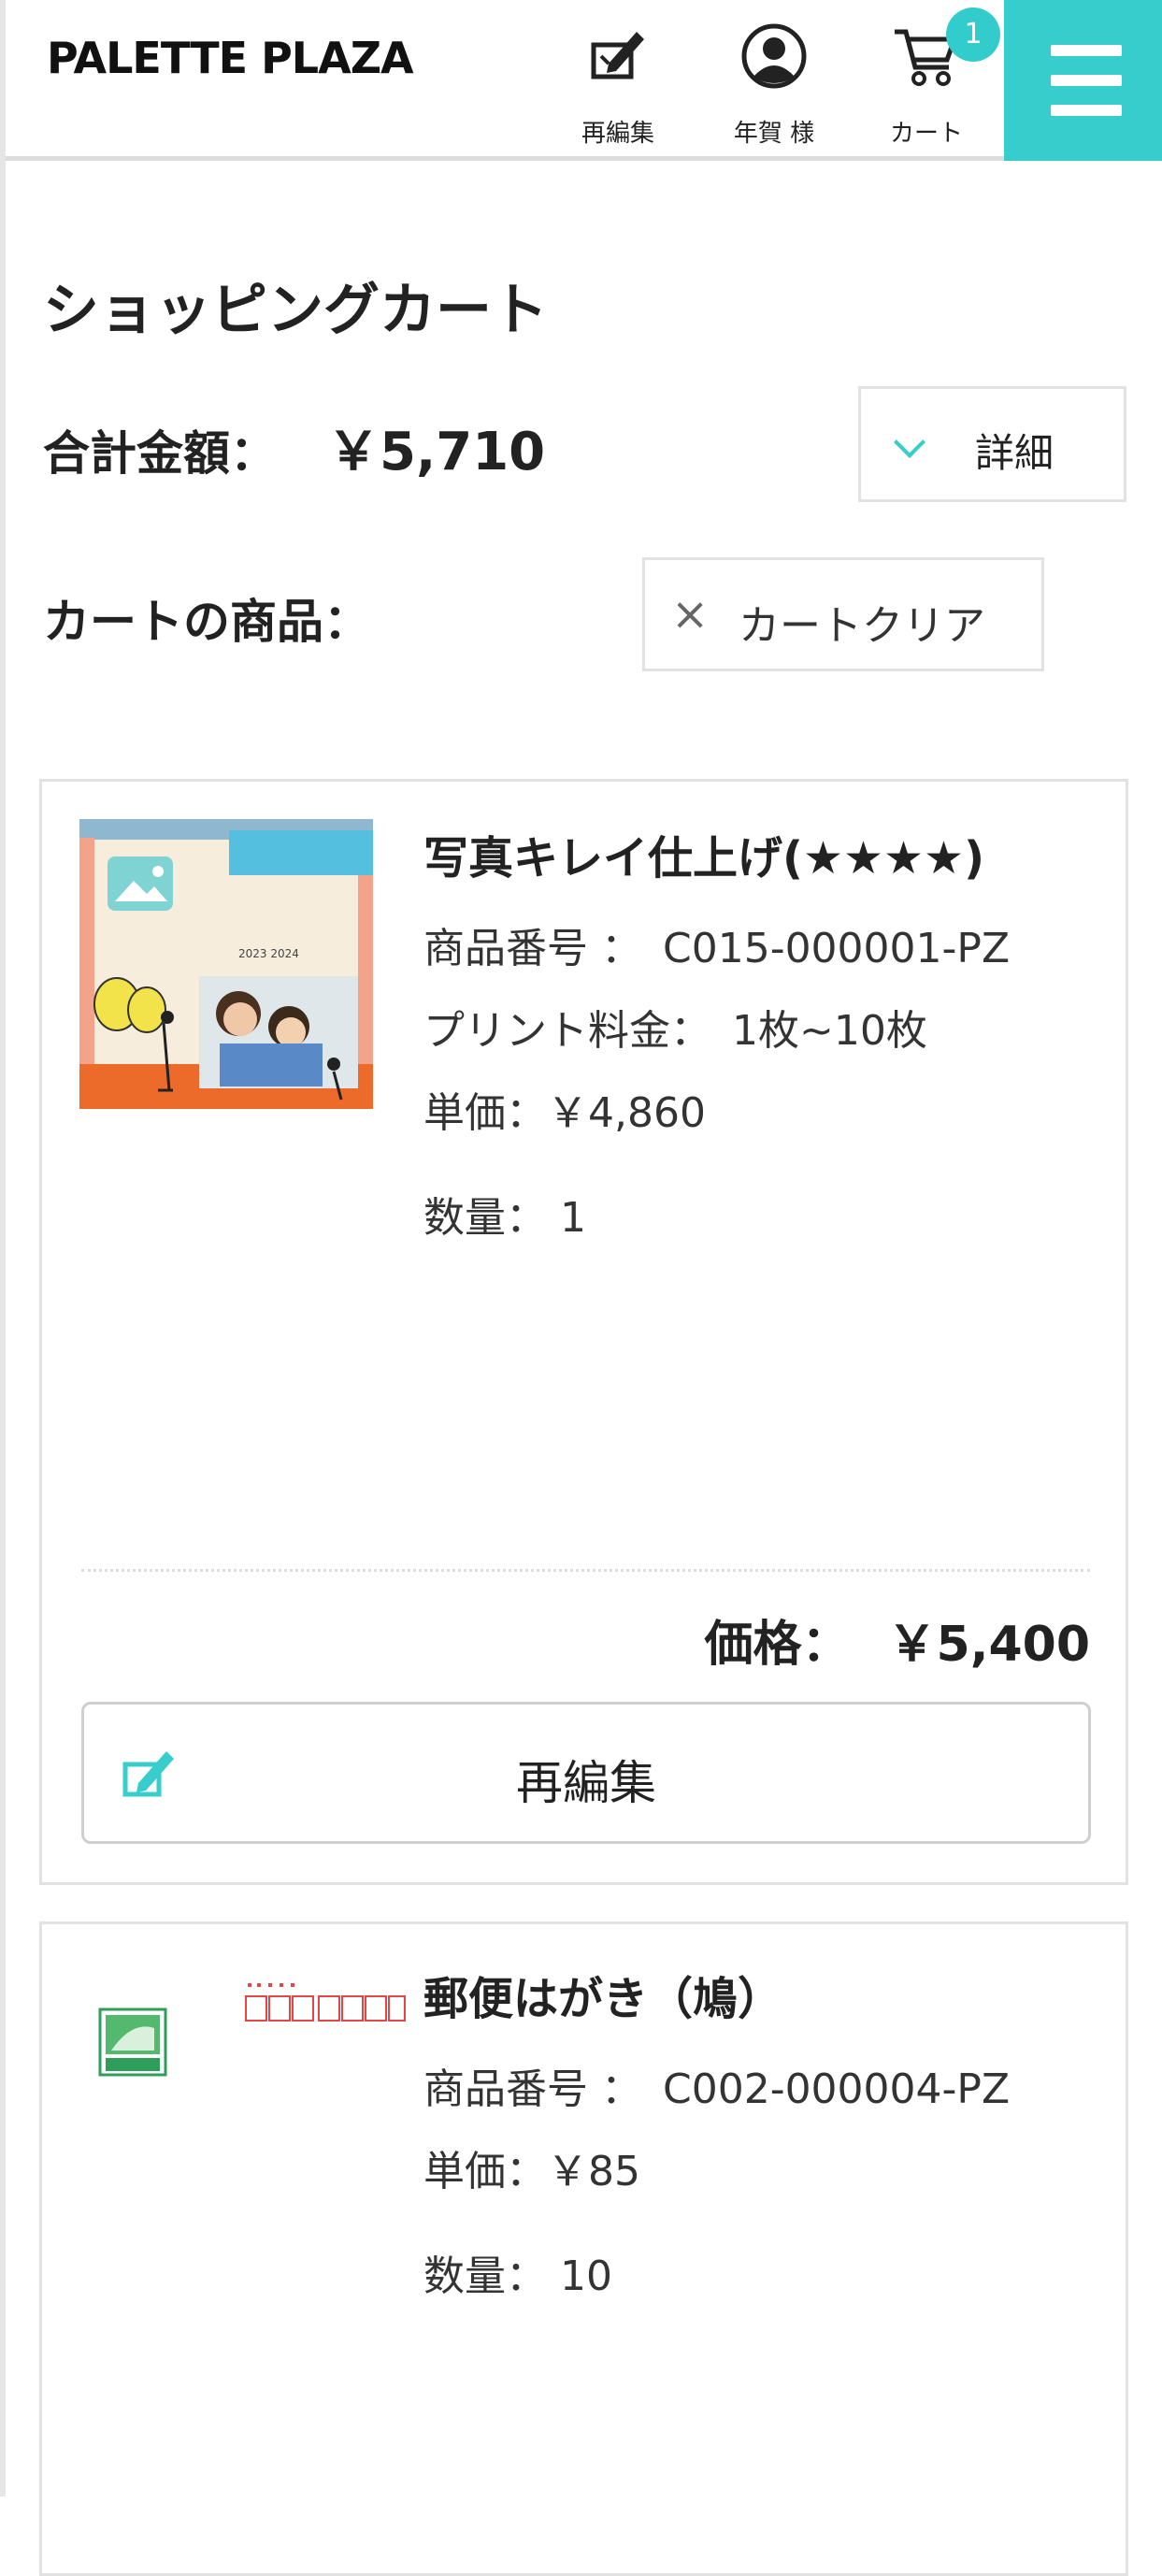  I want to click on header-cart-label: カート, so click(926, 134).